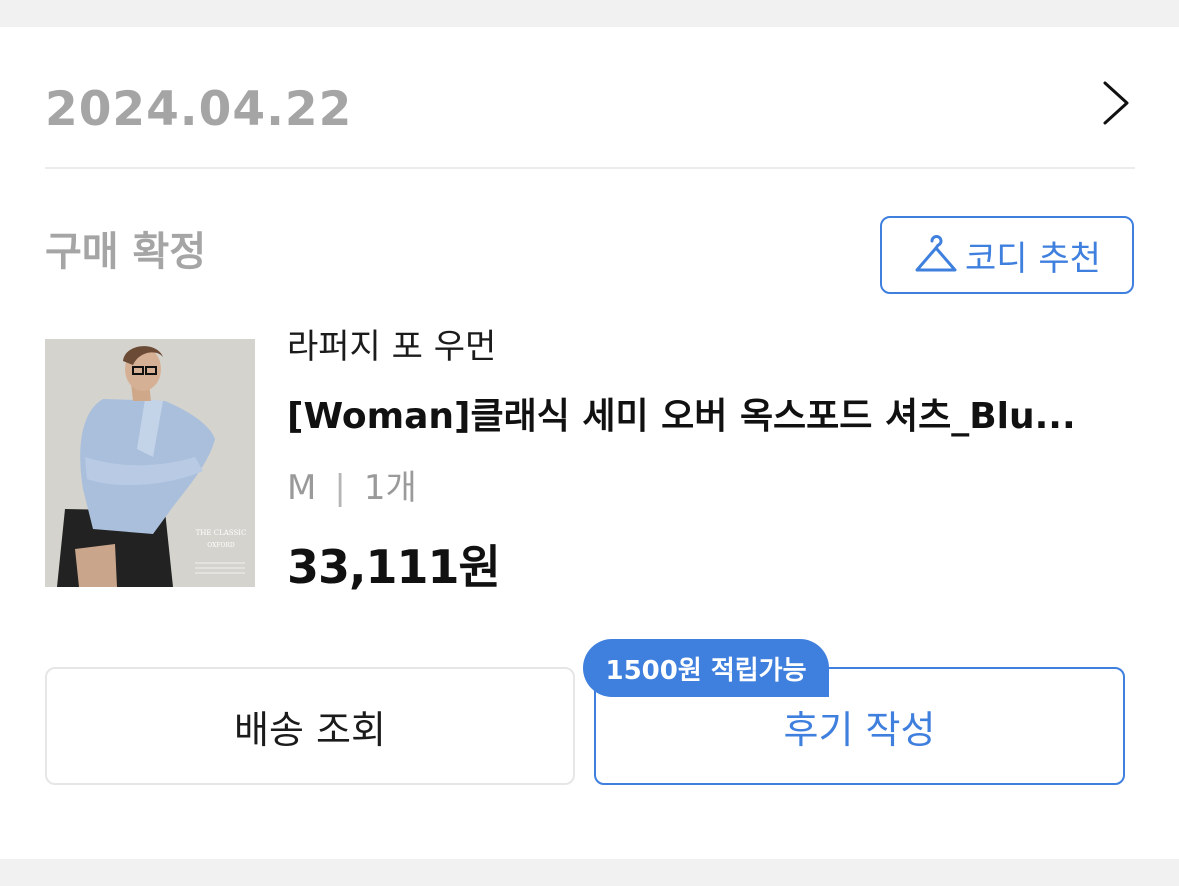 This screenshot has height=886, width=1179. I want to click on shipping-track-label: 배송 조회, so click(310, 729).